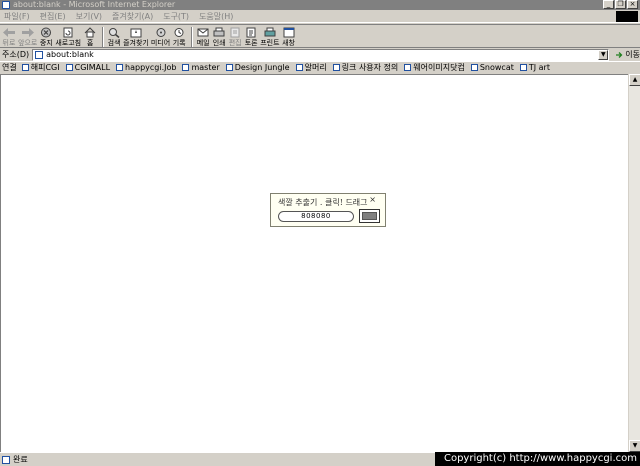 The width and height of the screenshot is (640, 466). What do you see at coordinates (70, 54) in the screenshot?
I see `address-value: about:blank` at bounding box center [70, 54].